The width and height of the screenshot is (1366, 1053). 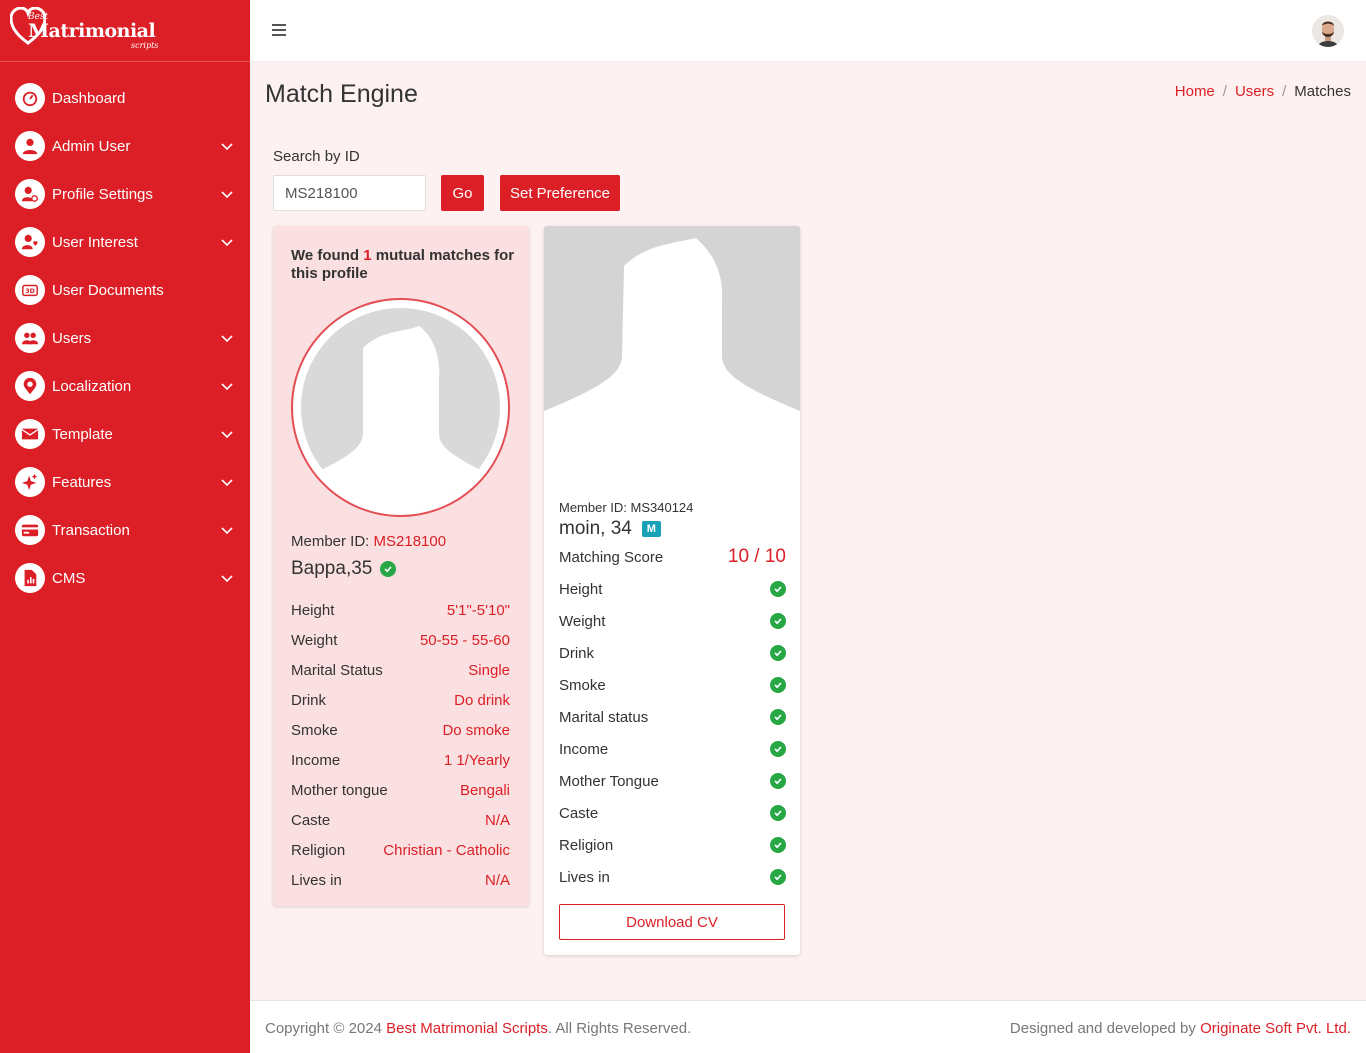 What do you see at coordinates (30, 386) in the screenshot?
I see `location-pin-icon` at bounding box center [30, 386].